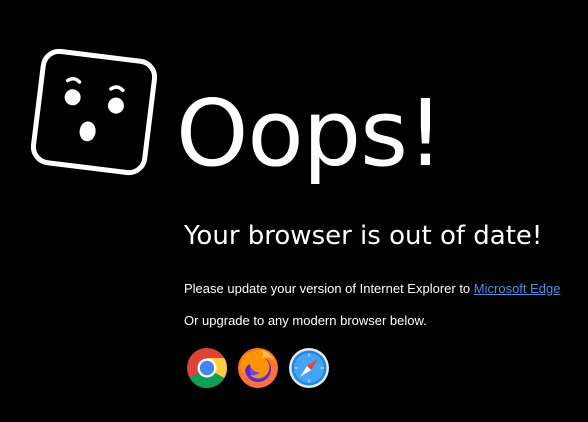  I want to click on subheading: Your browser is out of date!, so click(363, 236).